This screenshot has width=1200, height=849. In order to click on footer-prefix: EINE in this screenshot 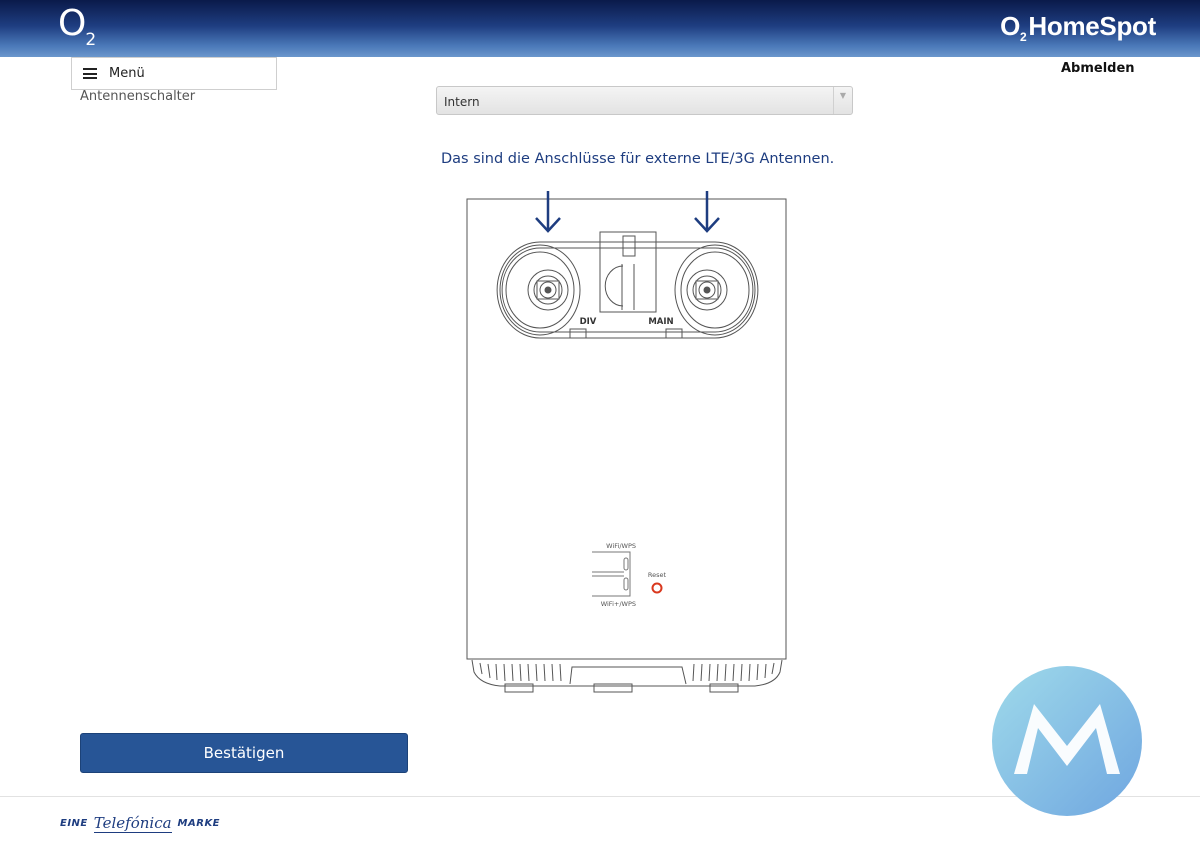, I will do `click(74, 823)`.